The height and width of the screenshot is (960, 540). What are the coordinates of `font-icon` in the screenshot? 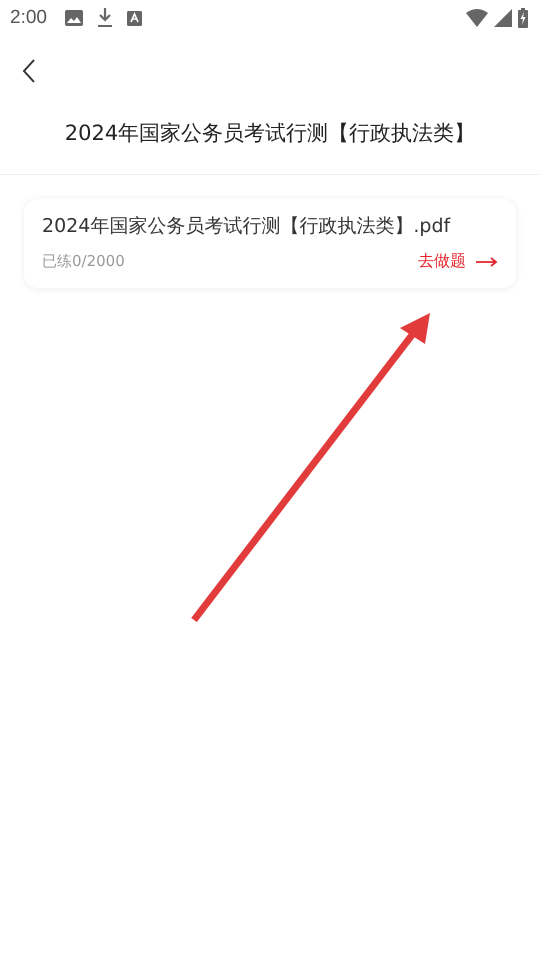 It's located at (134, 18).